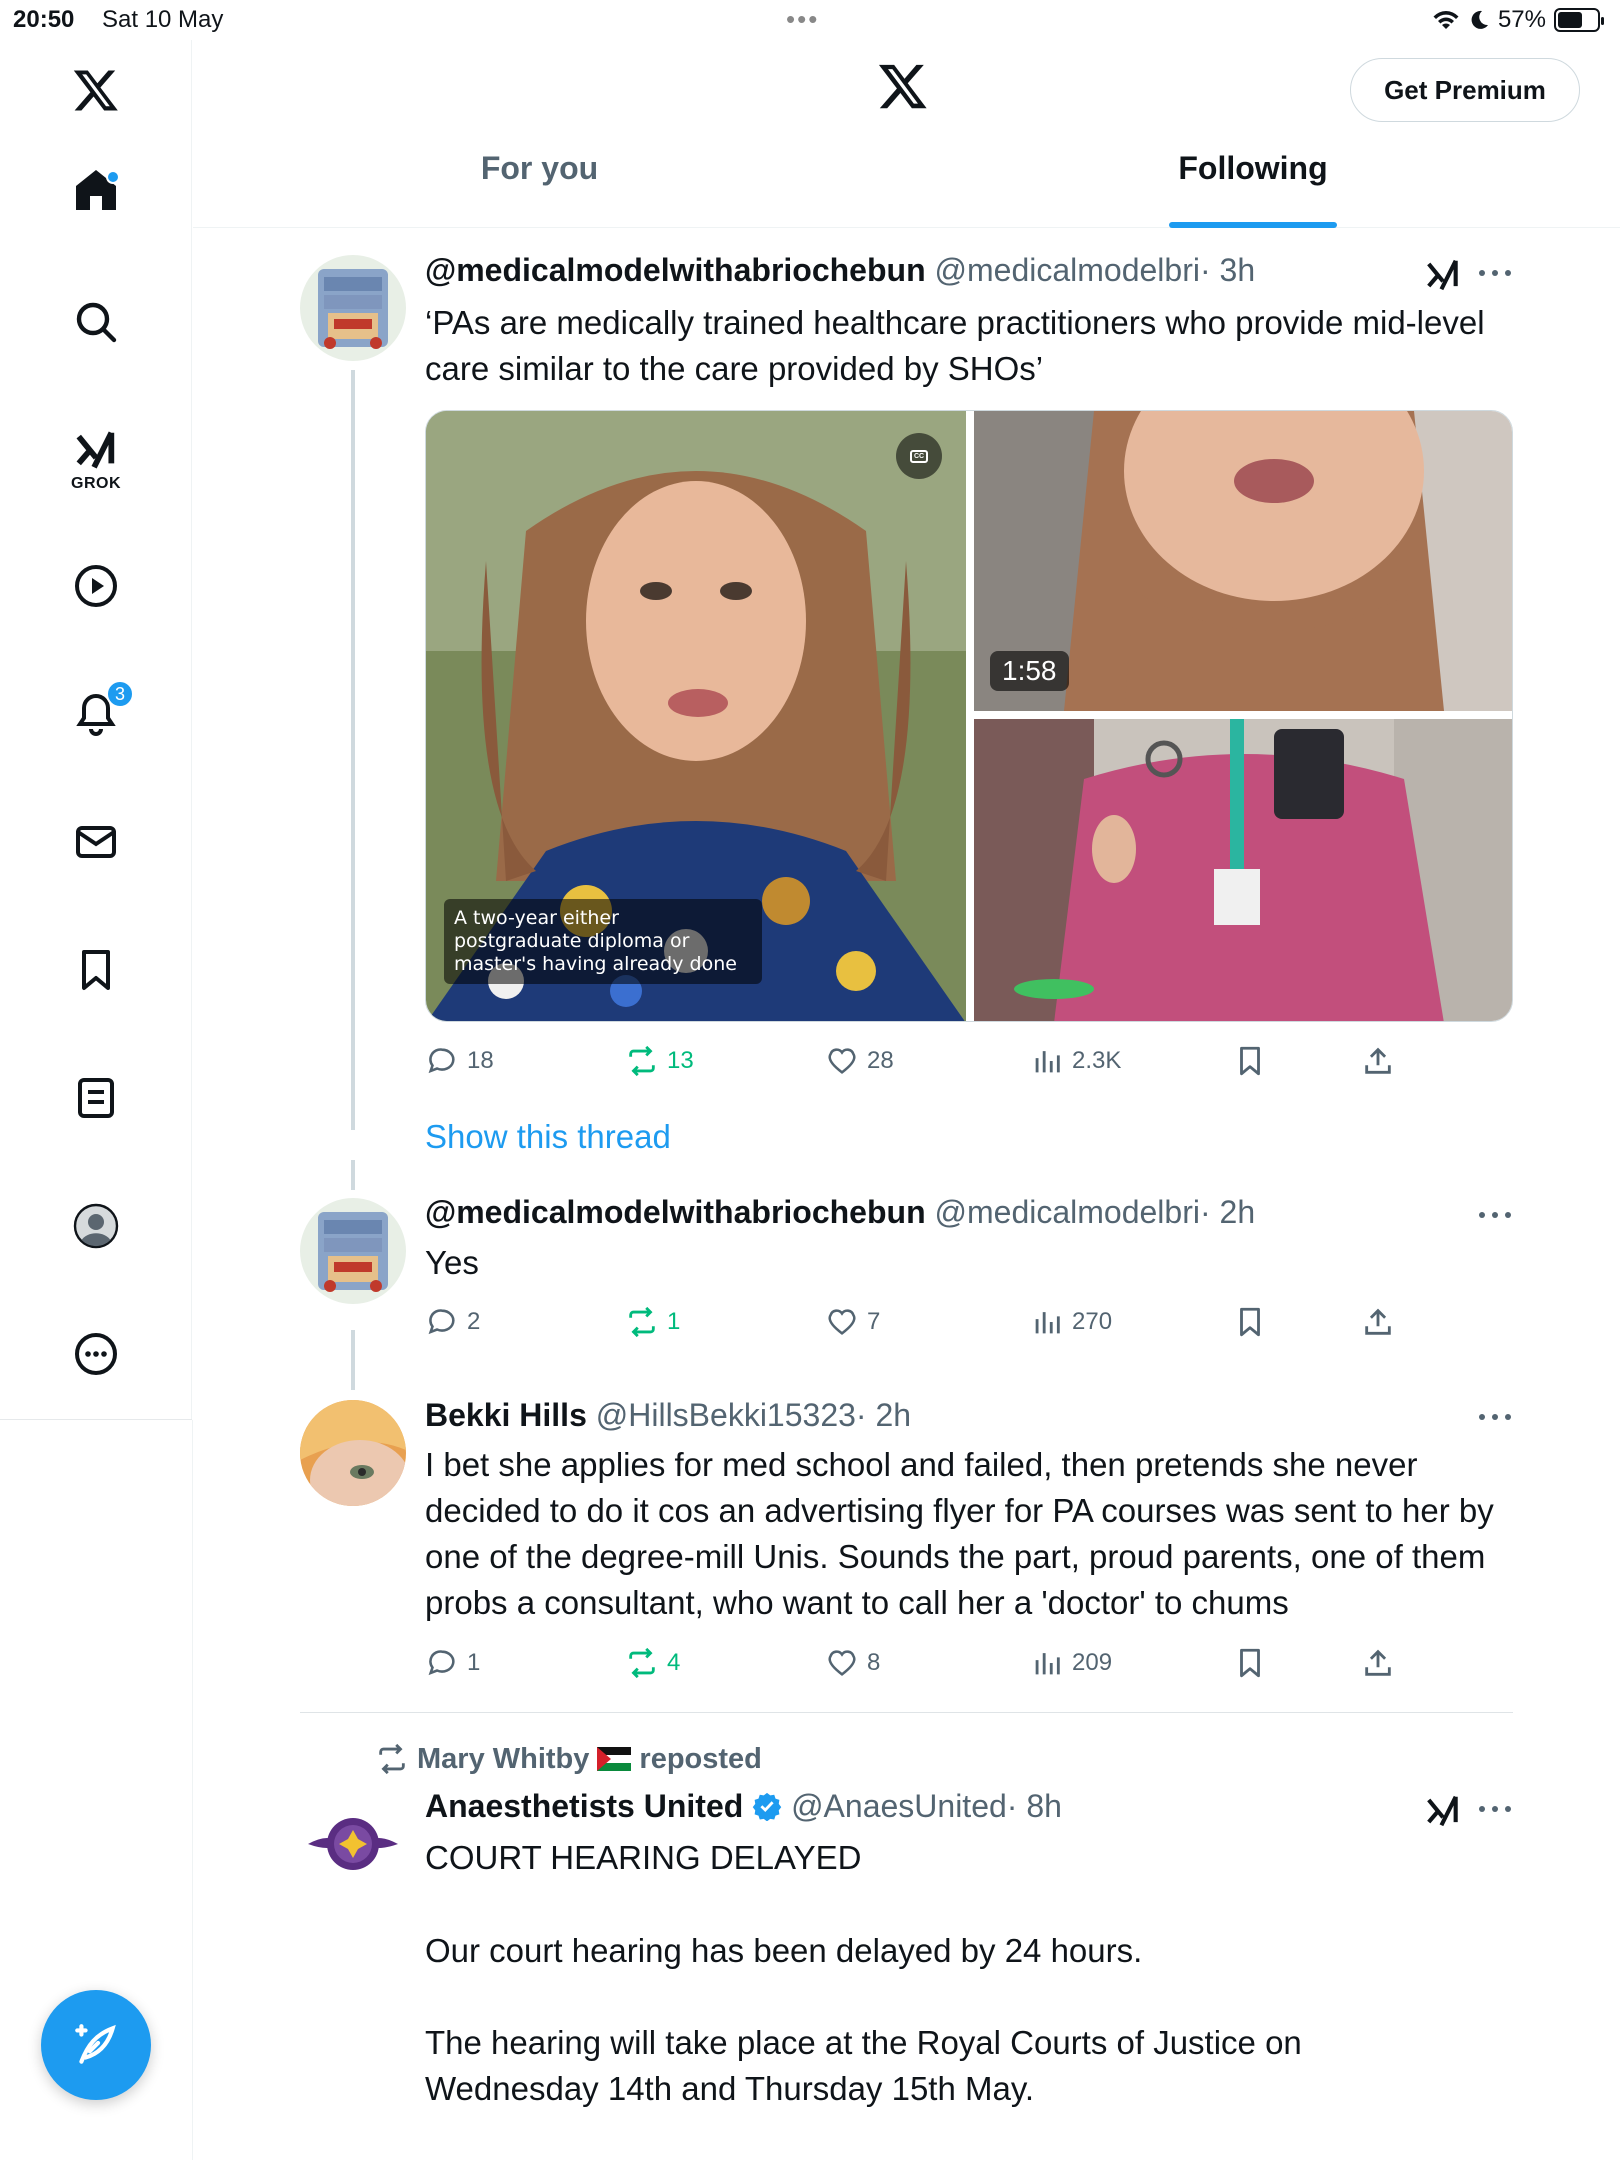 This screenshot has width=1620, height=2160. What do you see at coordinates (1092, 1321) in the screenshot?
I see `views-count: 270` at bounding box center [1092, 1321].